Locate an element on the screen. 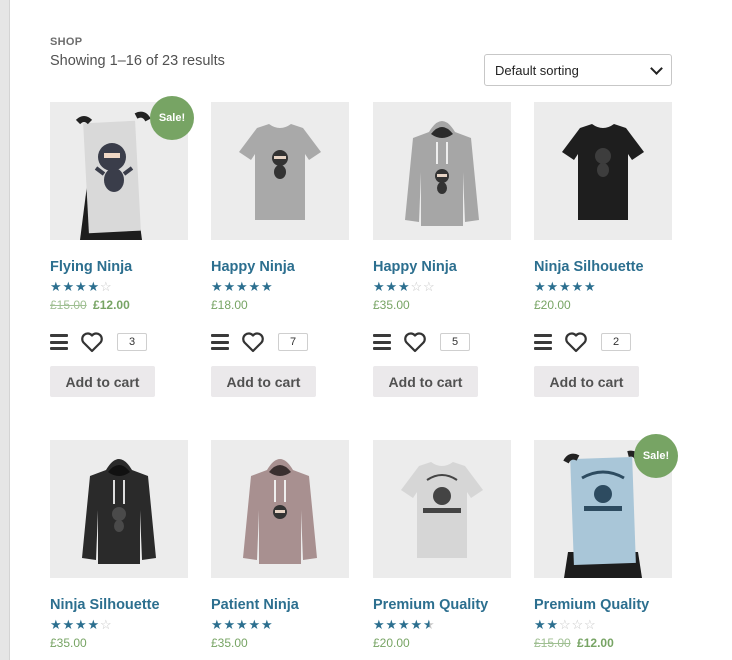 Image resolution: width=732 pixels, height=660 pixels. rating-stars: ★ ★ ☆ ☆ ☆ is located at coordinates (565, 625).